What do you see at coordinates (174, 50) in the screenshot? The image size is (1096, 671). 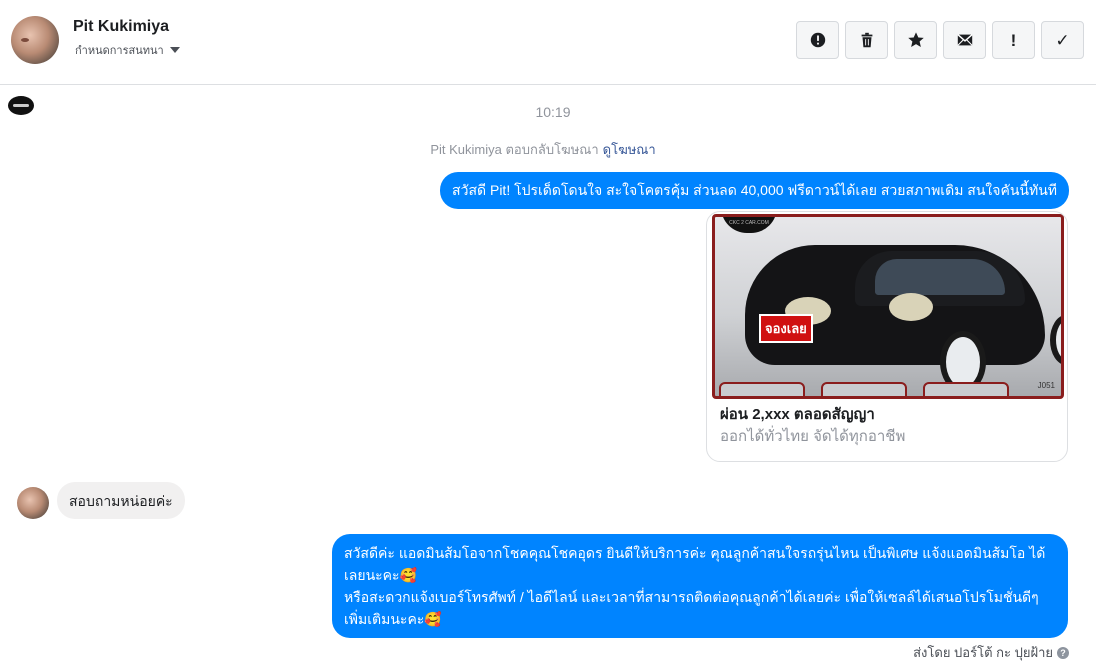 I see `caret-down-icon` at bounding box center [174, 50].